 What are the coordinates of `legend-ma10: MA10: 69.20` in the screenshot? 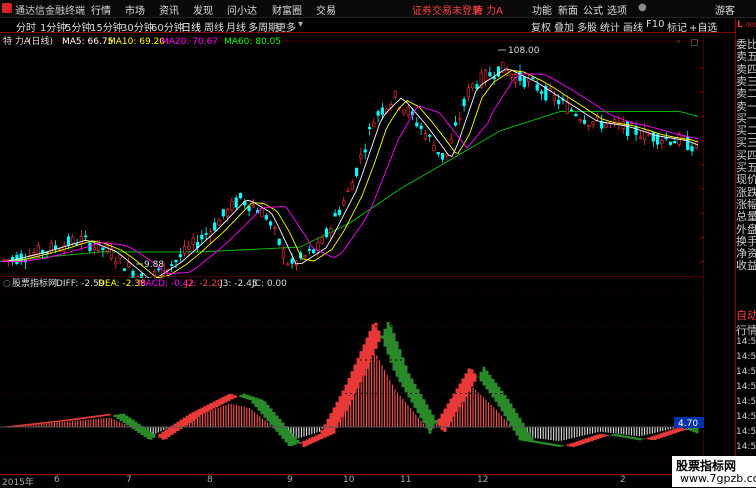 It's located at (136, 42).